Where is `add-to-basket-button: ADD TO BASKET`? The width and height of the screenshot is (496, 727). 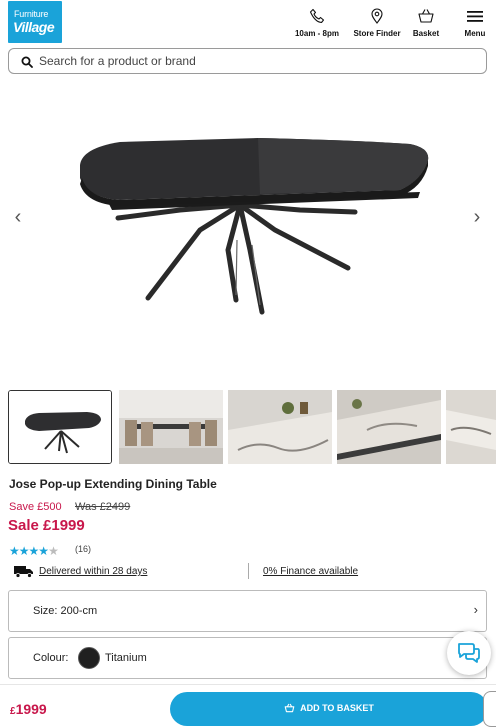
add-to-basket-button: ADD TO BASKET is located at coordinates (329, 709).